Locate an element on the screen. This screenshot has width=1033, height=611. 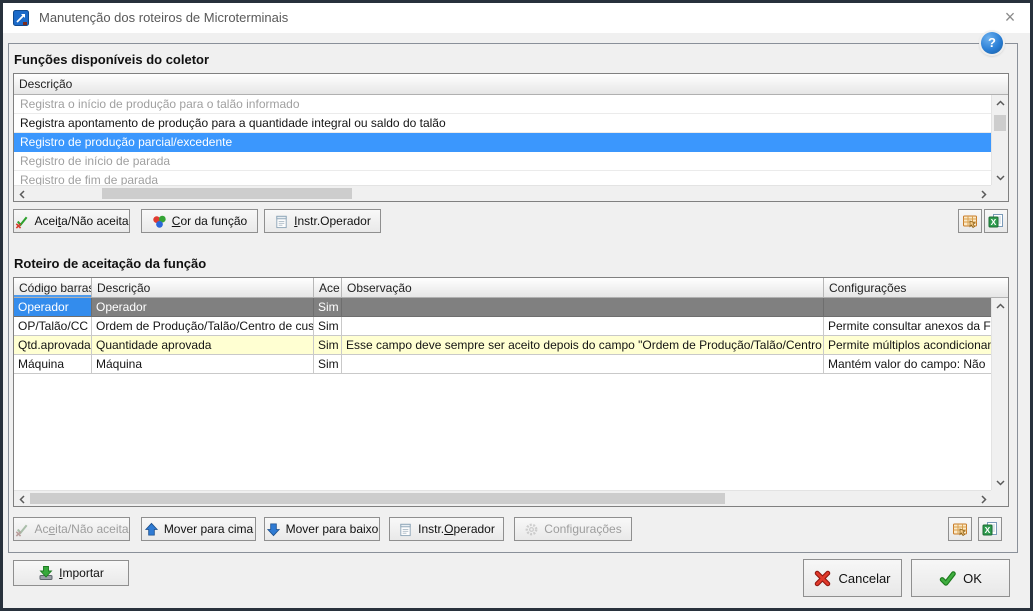
close-icon: × is located at coordinates (1010, 18).